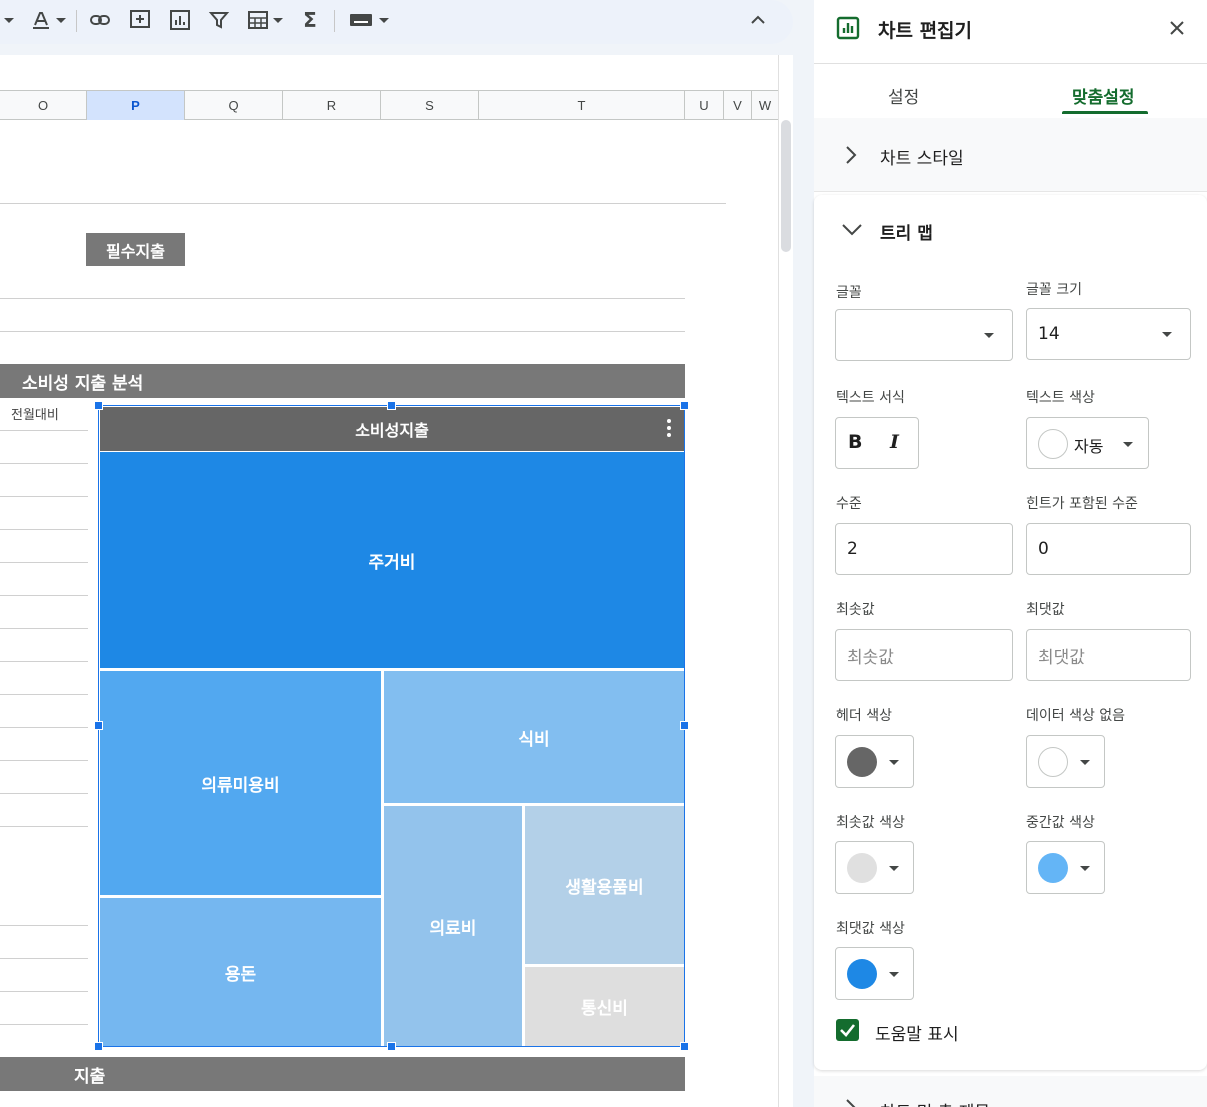 The image size is (1207, 1107). What do you see at coordinates (1108, 334) in the screenshot?
I see `font-size-select: 14` at bounding box center [1108, 334].